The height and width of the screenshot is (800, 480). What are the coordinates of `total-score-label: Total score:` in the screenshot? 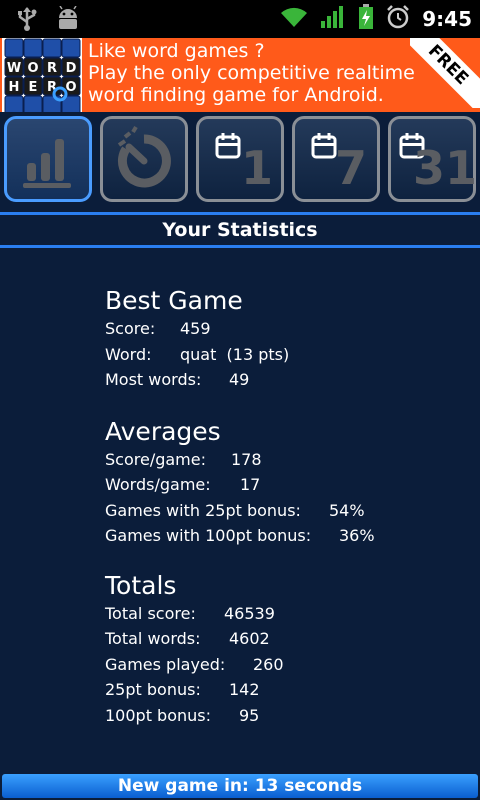 It's located at (150, 613).